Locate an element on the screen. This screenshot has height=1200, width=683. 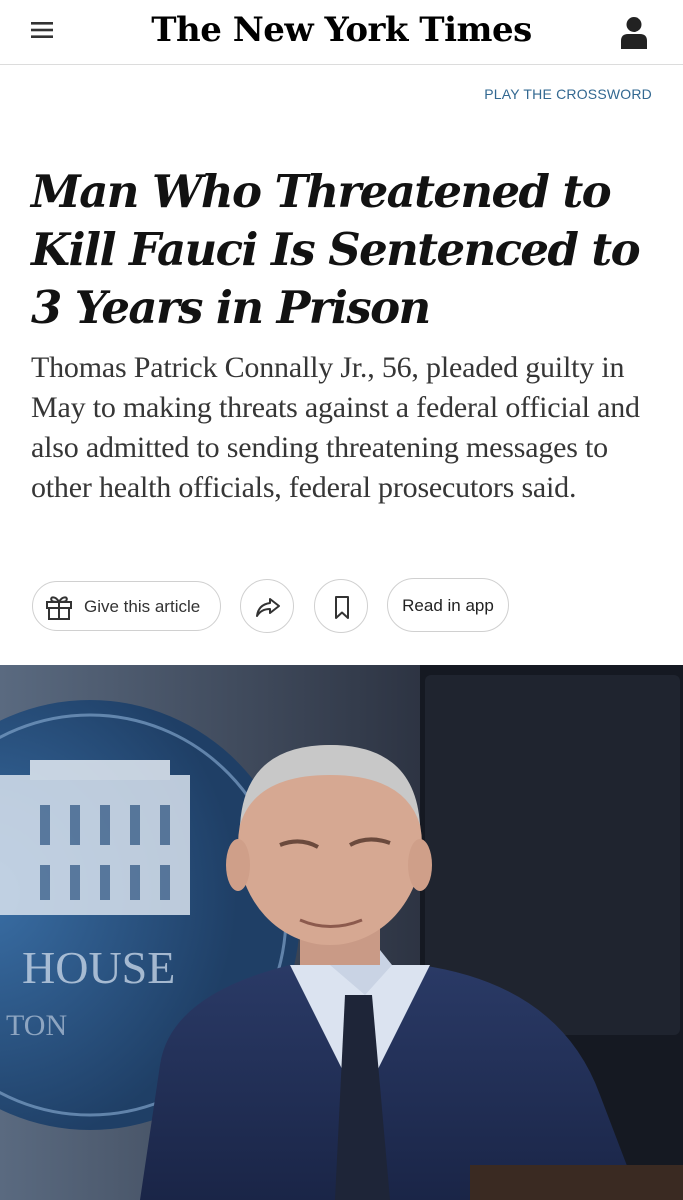
white-house-illustration is located at coordinates (95, 837).